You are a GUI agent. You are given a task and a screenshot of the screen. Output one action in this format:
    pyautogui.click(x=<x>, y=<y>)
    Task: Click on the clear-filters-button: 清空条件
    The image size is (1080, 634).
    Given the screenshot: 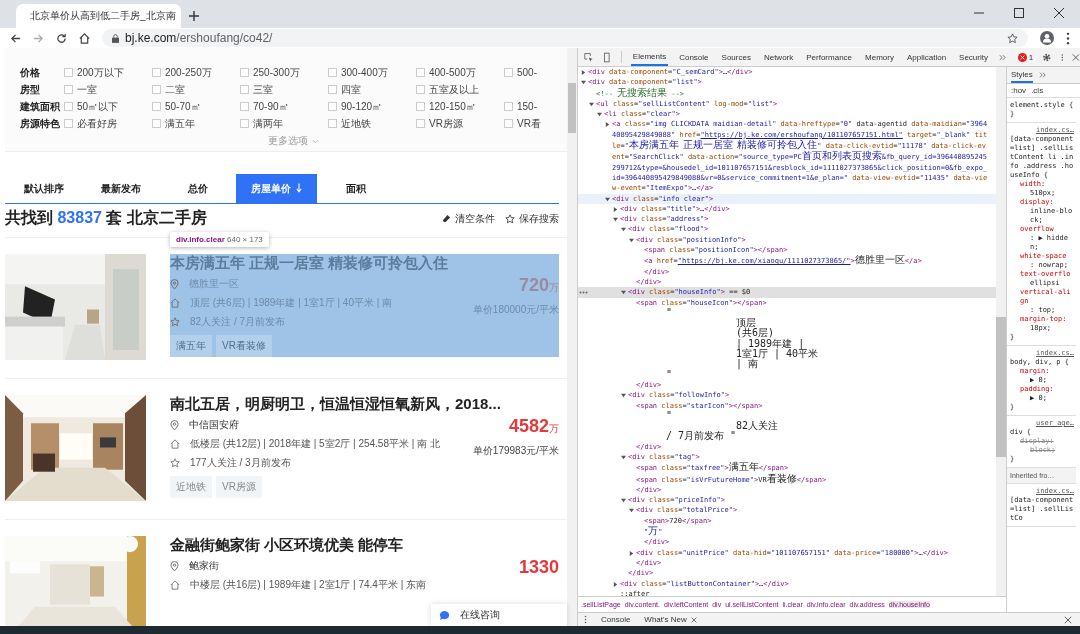 What is the action you would take?
    pyautogui.click(x=468, y=218)
    